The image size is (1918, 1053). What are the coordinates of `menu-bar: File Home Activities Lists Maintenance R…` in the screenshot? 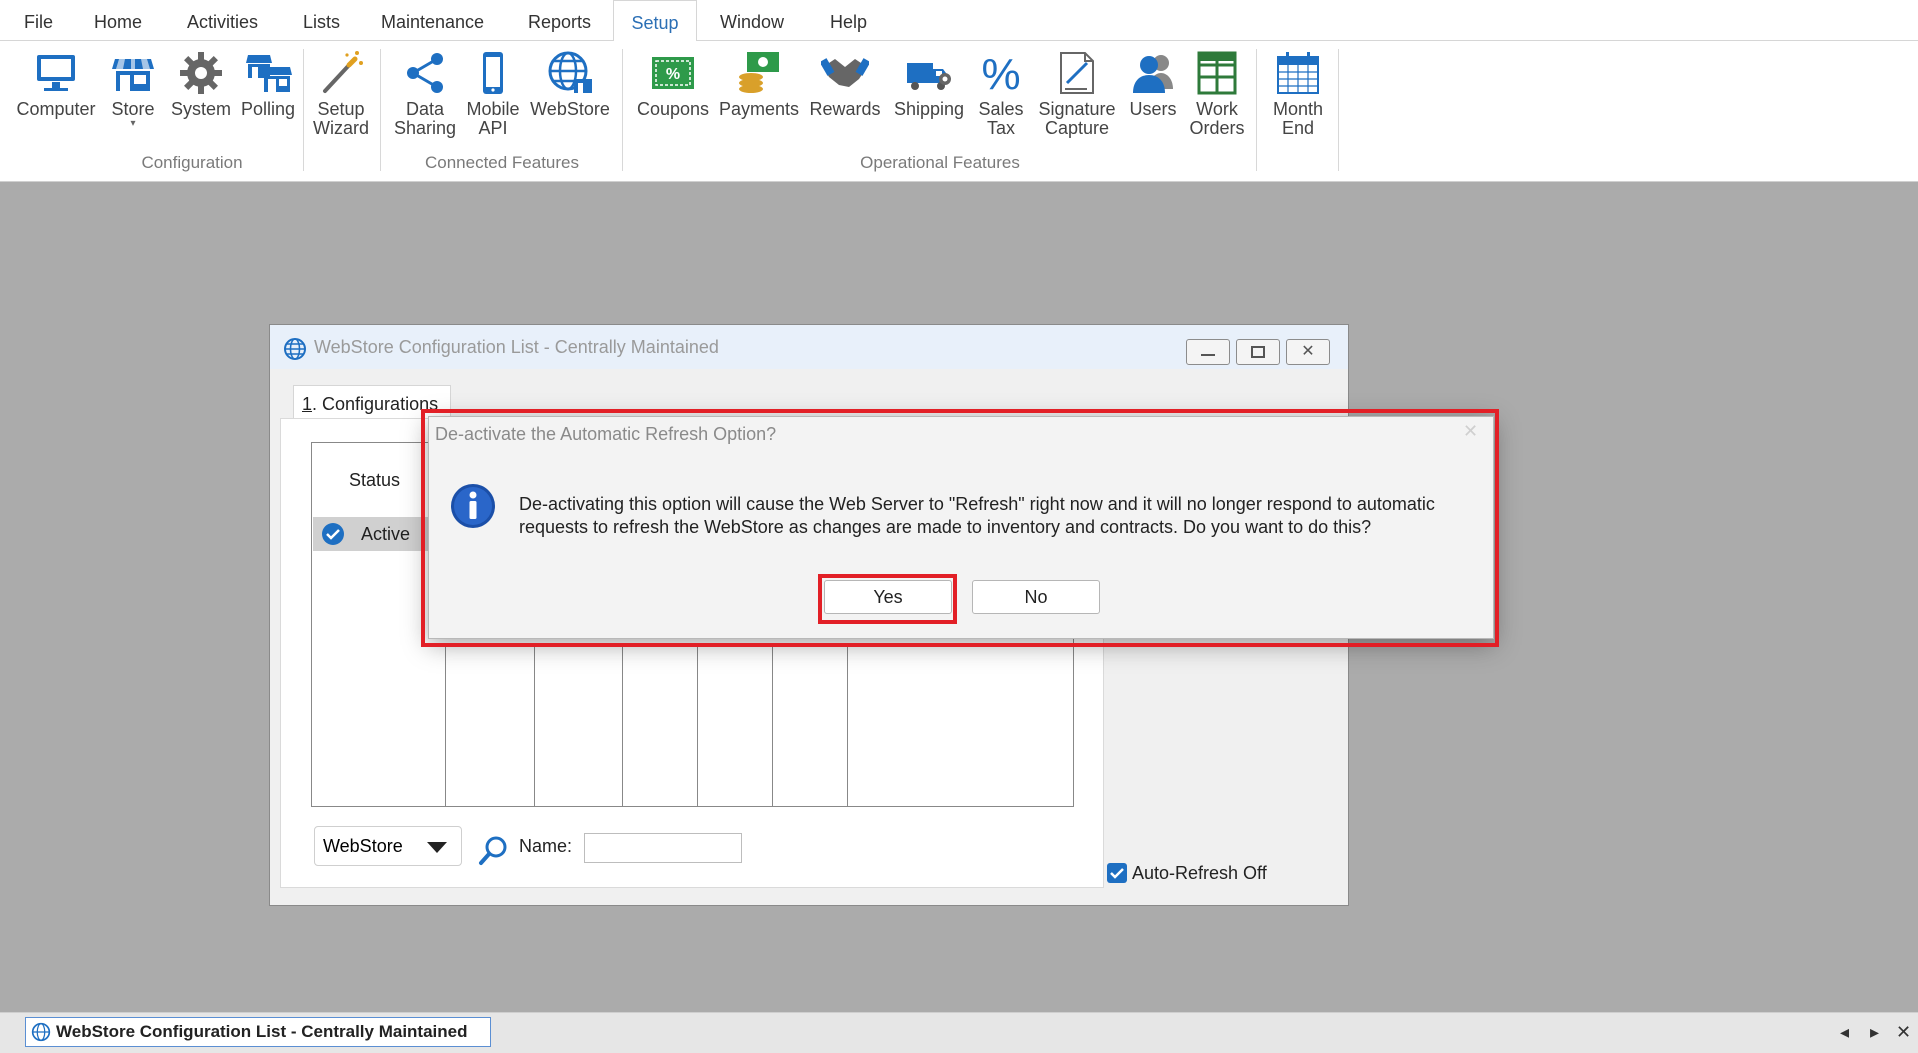 It's located at (959, 21).